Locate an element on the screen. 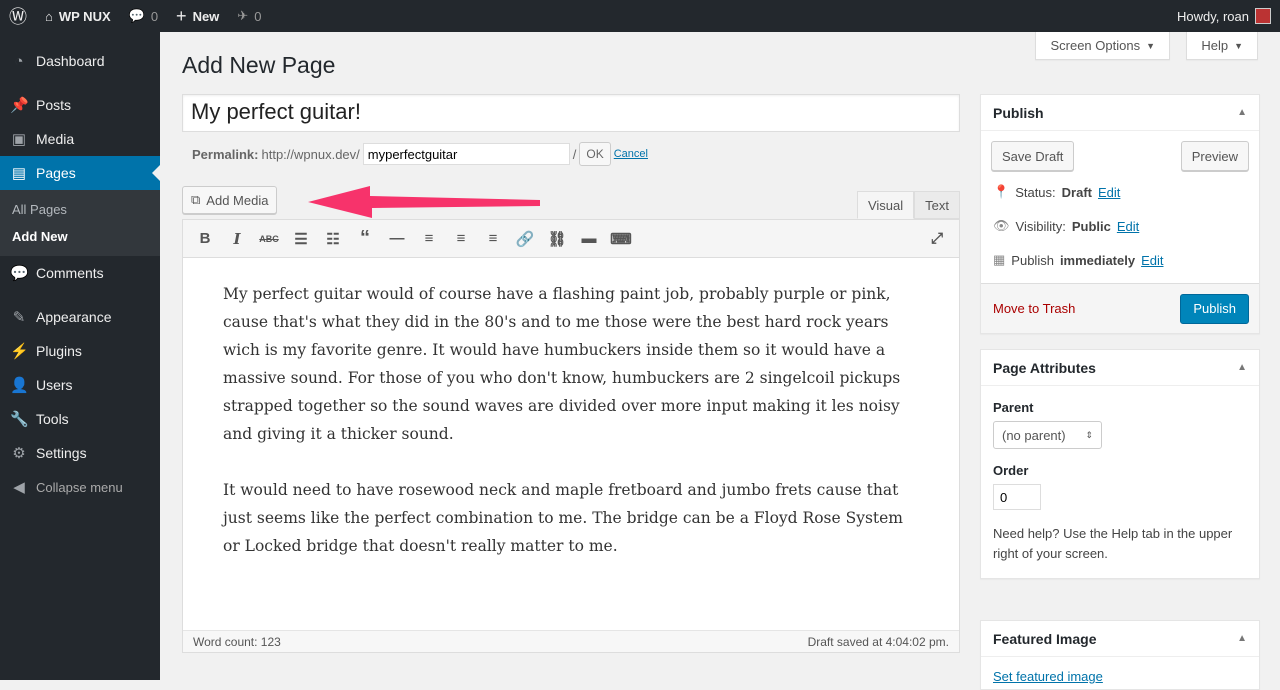 Image resolution: width=1280 pixels, height=690 pixels. comments-link: 💬 0 is located at coordinates (143, 16).